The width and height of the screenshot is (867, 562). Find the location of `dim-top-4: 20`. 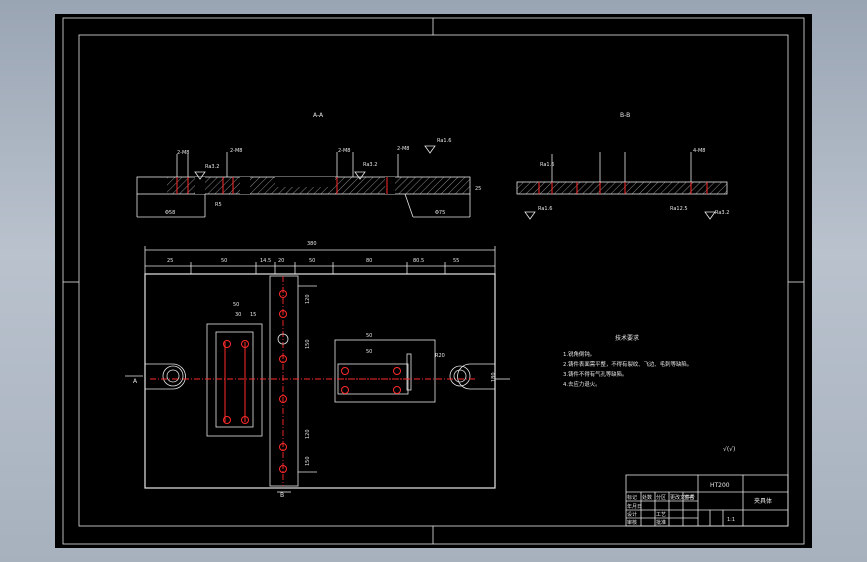

dim-top-4: 20 is located at coordinates (281, 261).